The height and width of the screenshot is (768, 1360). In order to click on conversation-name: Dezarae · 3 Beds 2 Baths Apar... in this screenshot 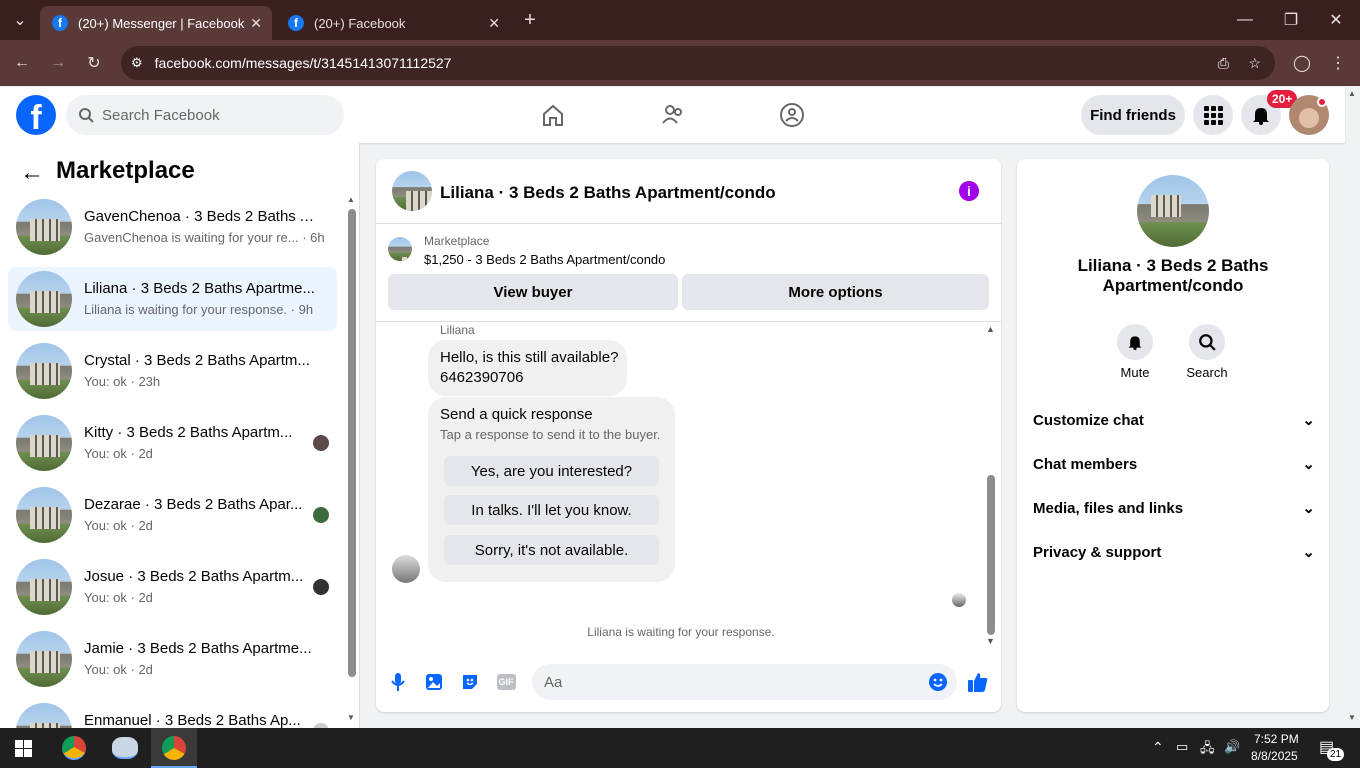, I will do `click(193, 504)`.